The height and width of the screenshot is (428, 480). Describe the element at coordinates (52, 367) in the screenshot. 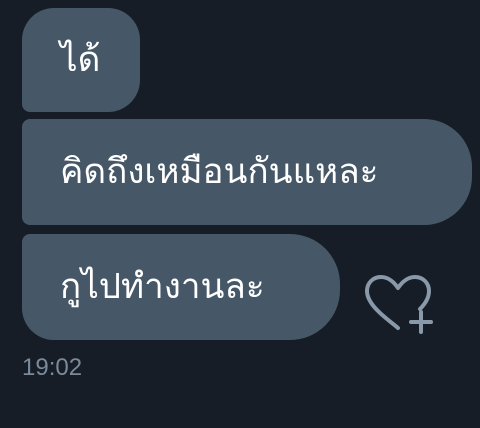

I see `message-timestamp: 19:02` at that location.